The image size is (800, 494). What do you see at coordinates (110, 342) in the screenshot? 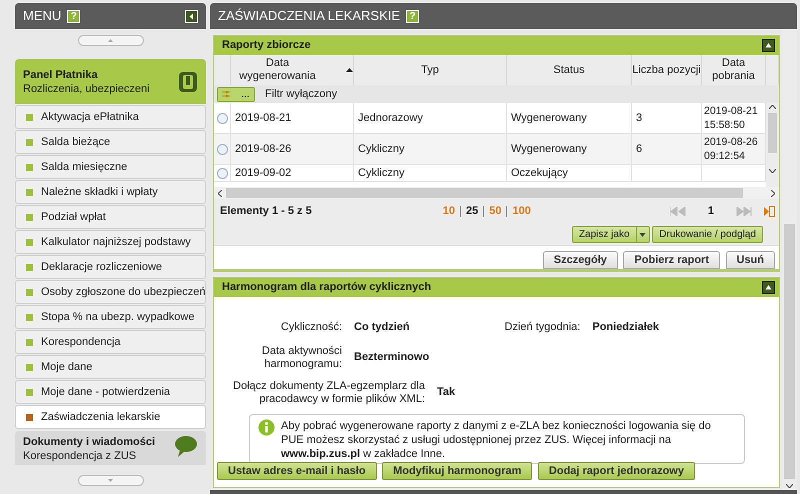
I see `menu-item: Korespondencja` at bounding box center [110, 342].